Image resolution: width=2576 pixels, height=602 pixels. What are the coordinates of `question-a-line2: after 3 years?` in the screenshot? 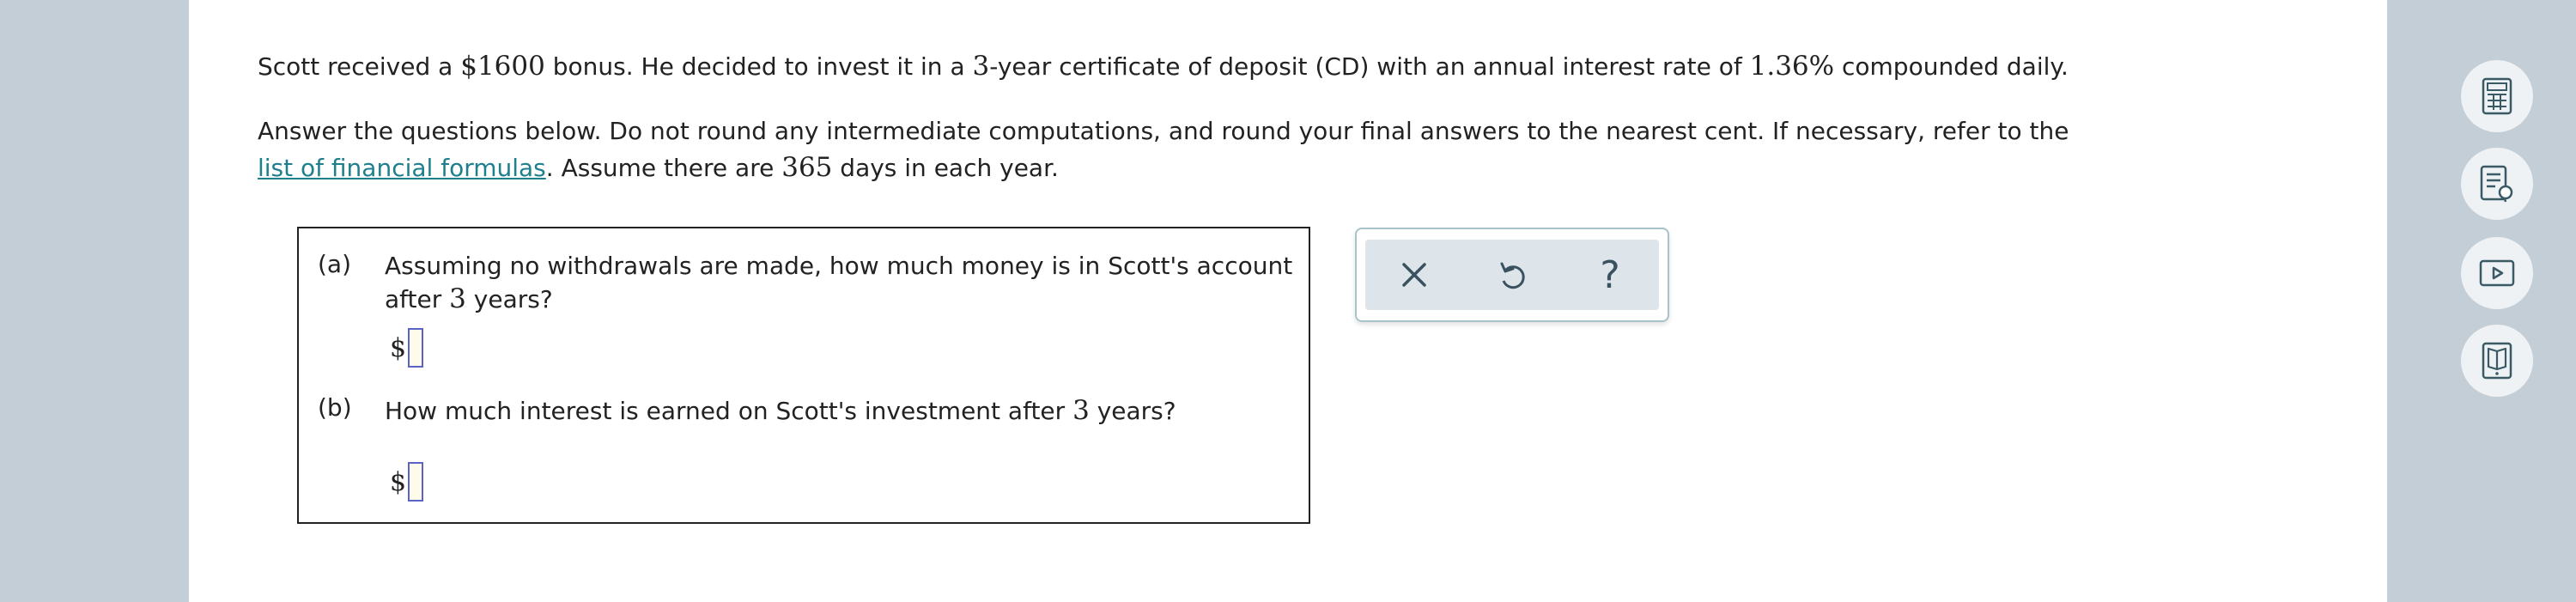 It's located at (840, 299).